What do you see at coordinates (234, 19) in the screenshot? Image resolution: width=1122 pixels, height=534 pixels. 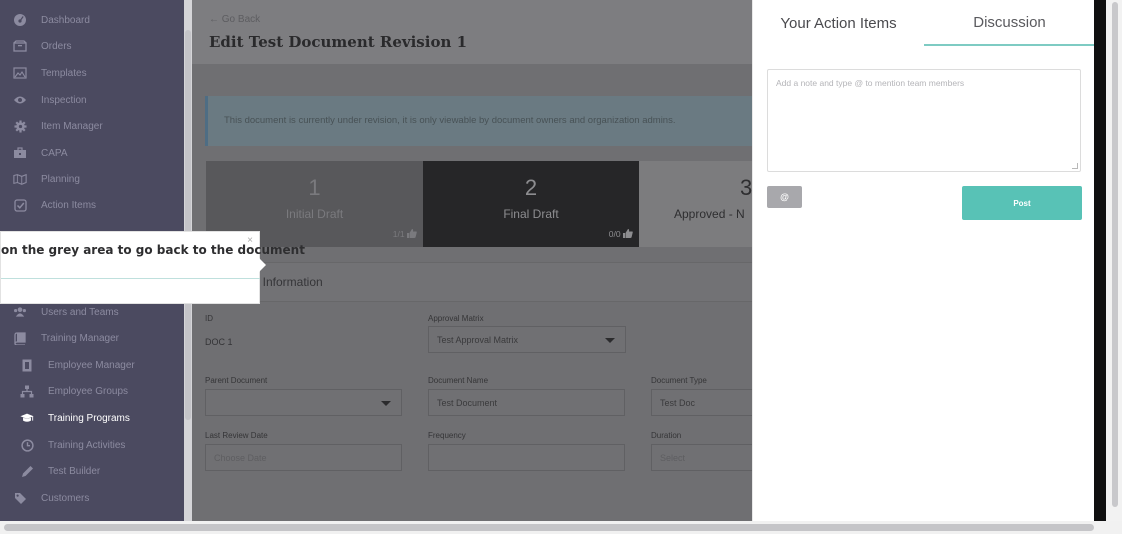 I see `go-back-link: ← Go Back` at bounding box center [234, 19].